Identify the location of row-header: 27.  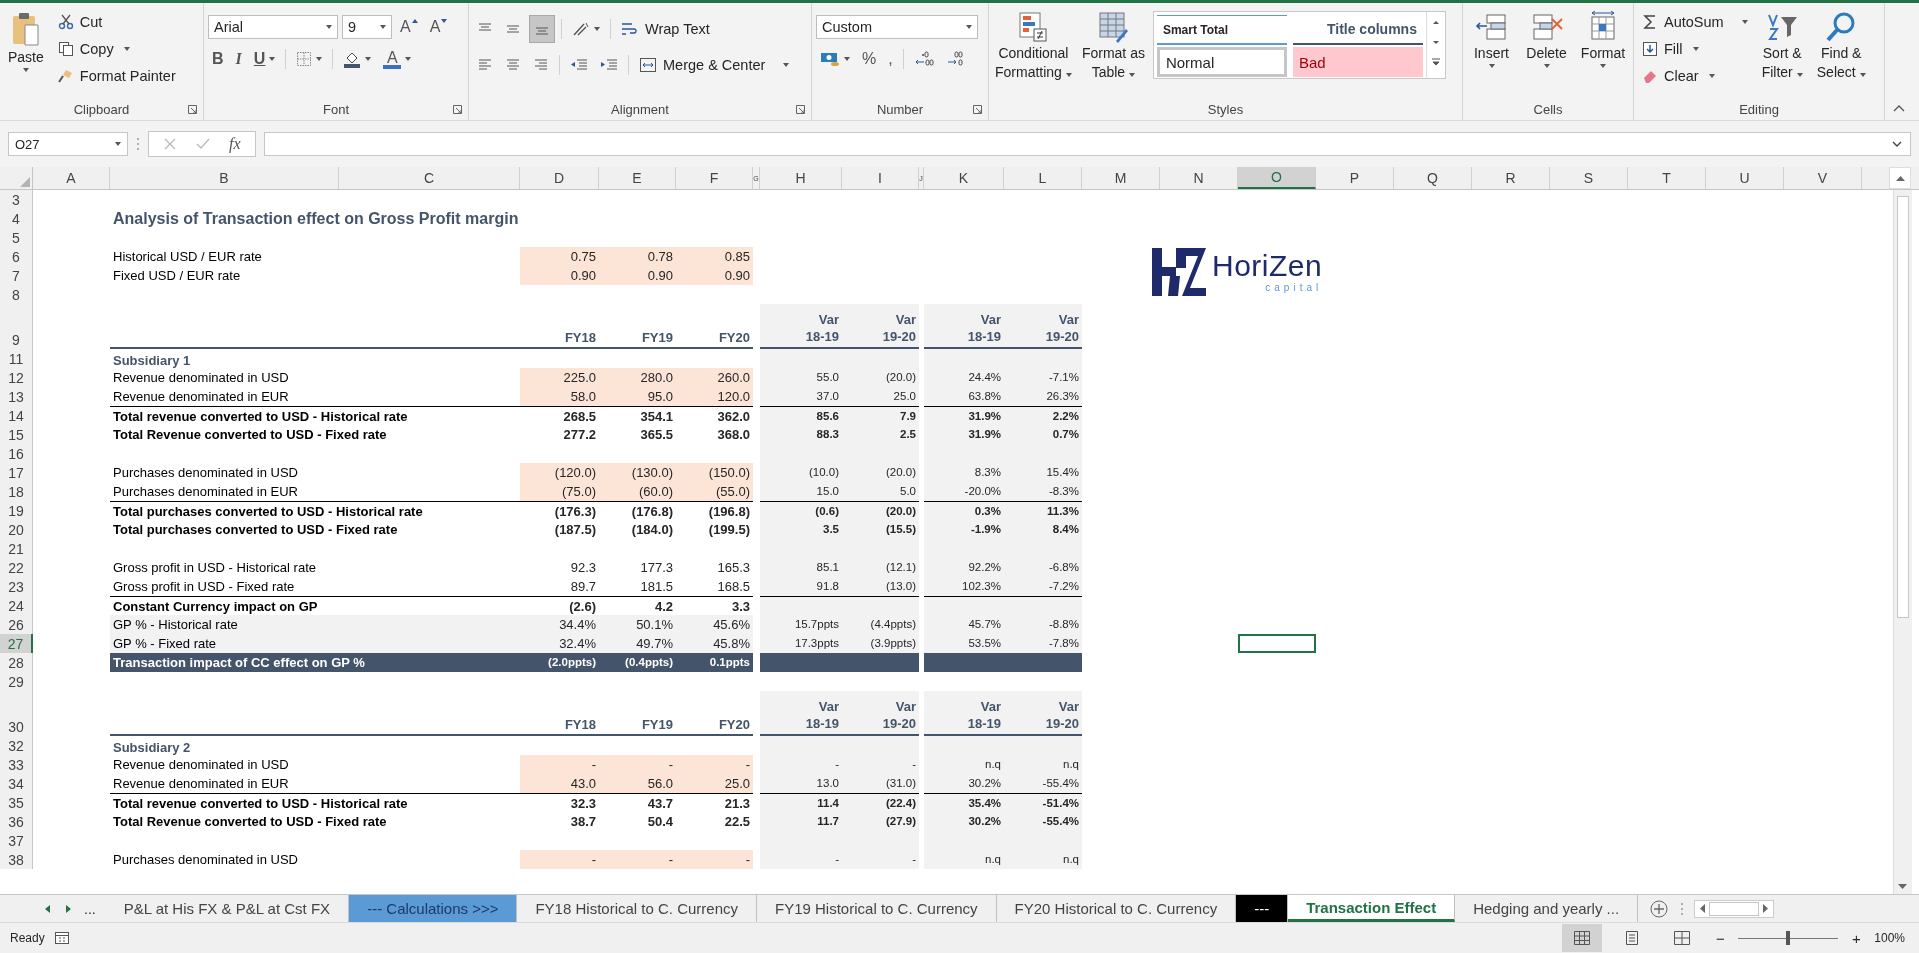
(16, 643).